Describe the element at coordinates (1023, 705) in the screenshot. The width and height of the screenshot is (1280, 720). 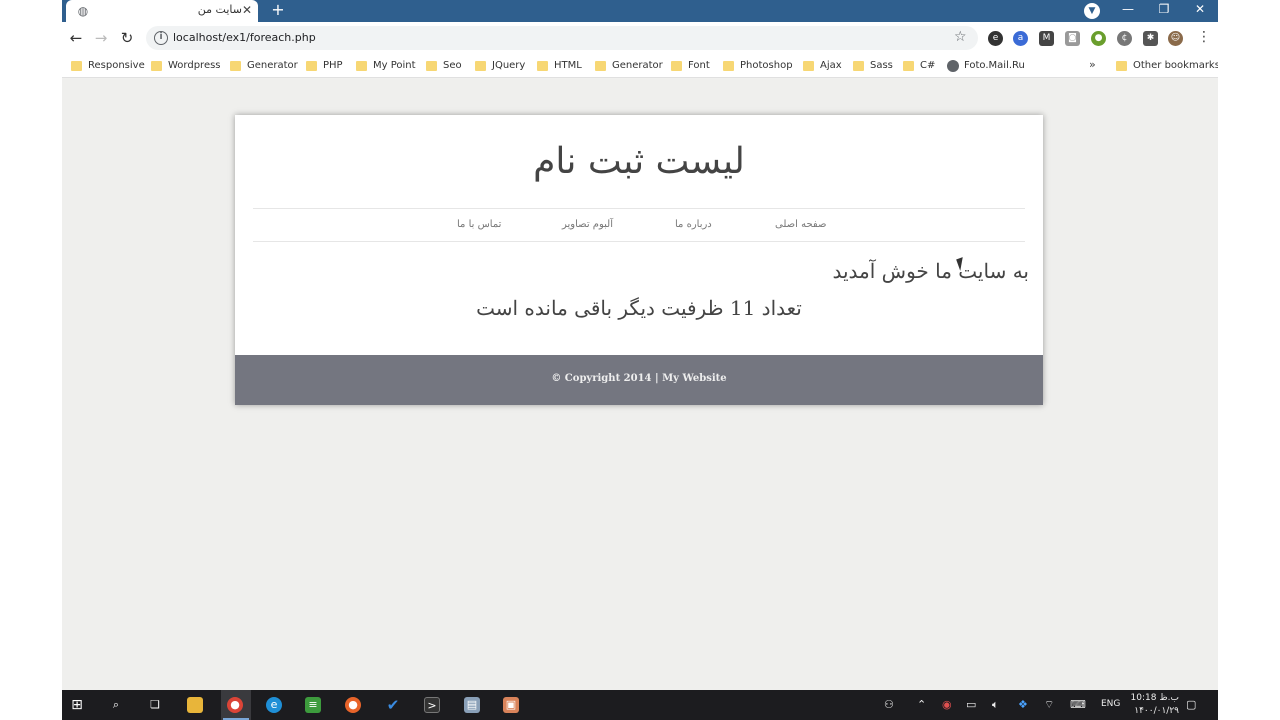
I see `dropbox-icon: ❖` at that location.